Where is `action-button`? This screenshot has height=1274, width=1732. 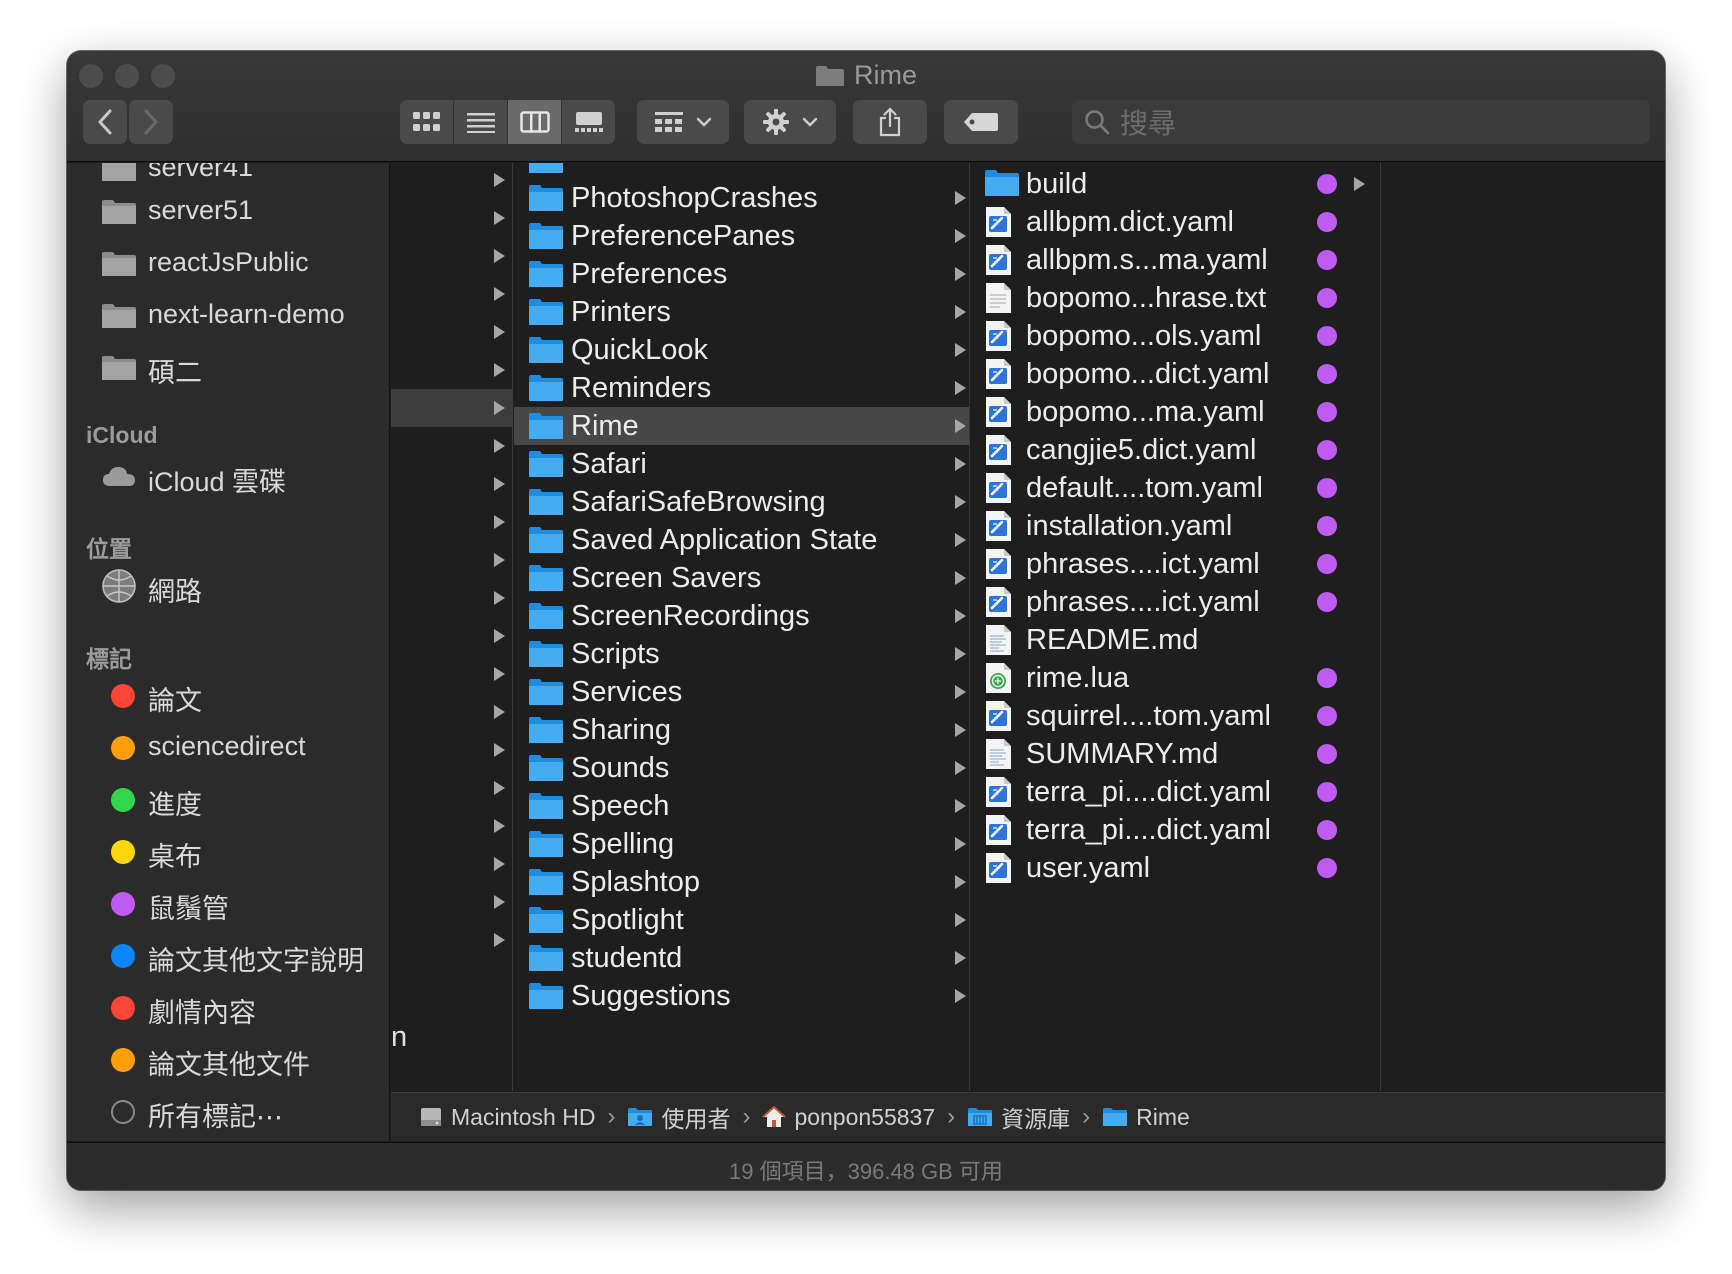
action-button is located at coordinates (790, 122).